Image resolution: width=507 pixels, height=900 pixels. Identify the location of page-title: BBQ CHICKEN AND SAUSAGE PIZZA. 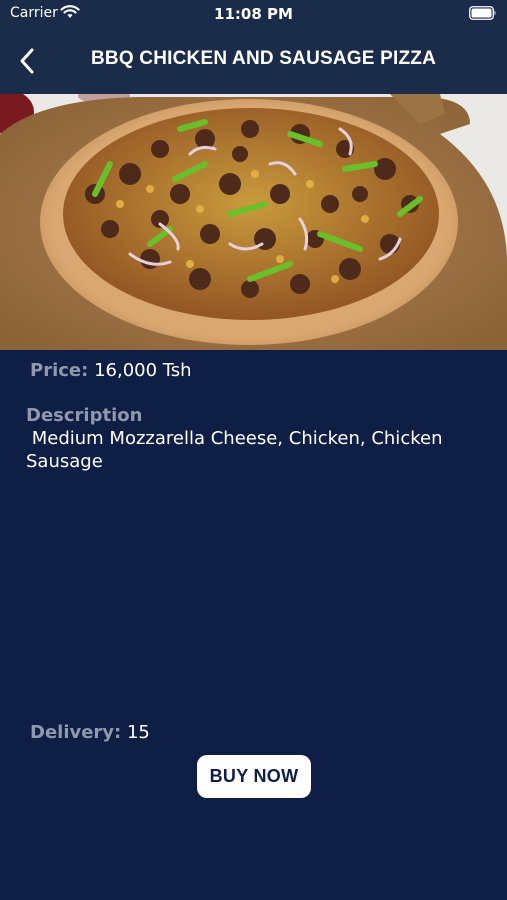
(263, 58).